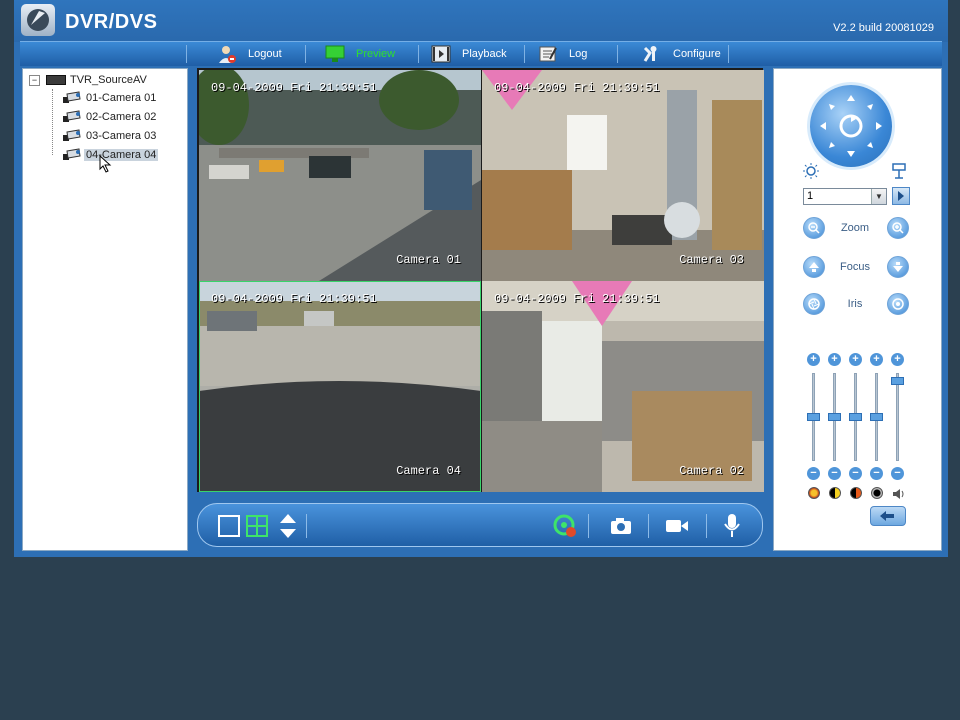 Image resolution: width=960 pixels, height=720 pixels. What do you see at coordinates (623, 175) in the screenshot?
I see `video-view-2: 09-04-2009 Fri 21:39:51 Camera 03` at bounding box center [623, 175].